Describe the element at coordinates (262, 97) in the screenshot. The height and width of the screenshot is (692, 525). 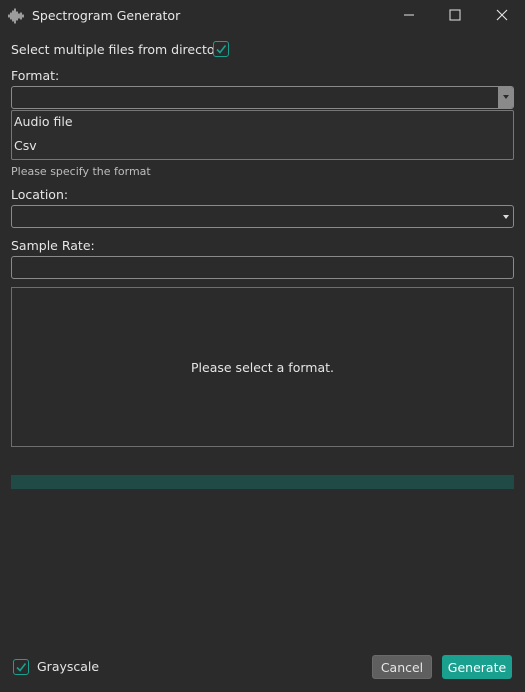
I see `format-combobox` at that location.